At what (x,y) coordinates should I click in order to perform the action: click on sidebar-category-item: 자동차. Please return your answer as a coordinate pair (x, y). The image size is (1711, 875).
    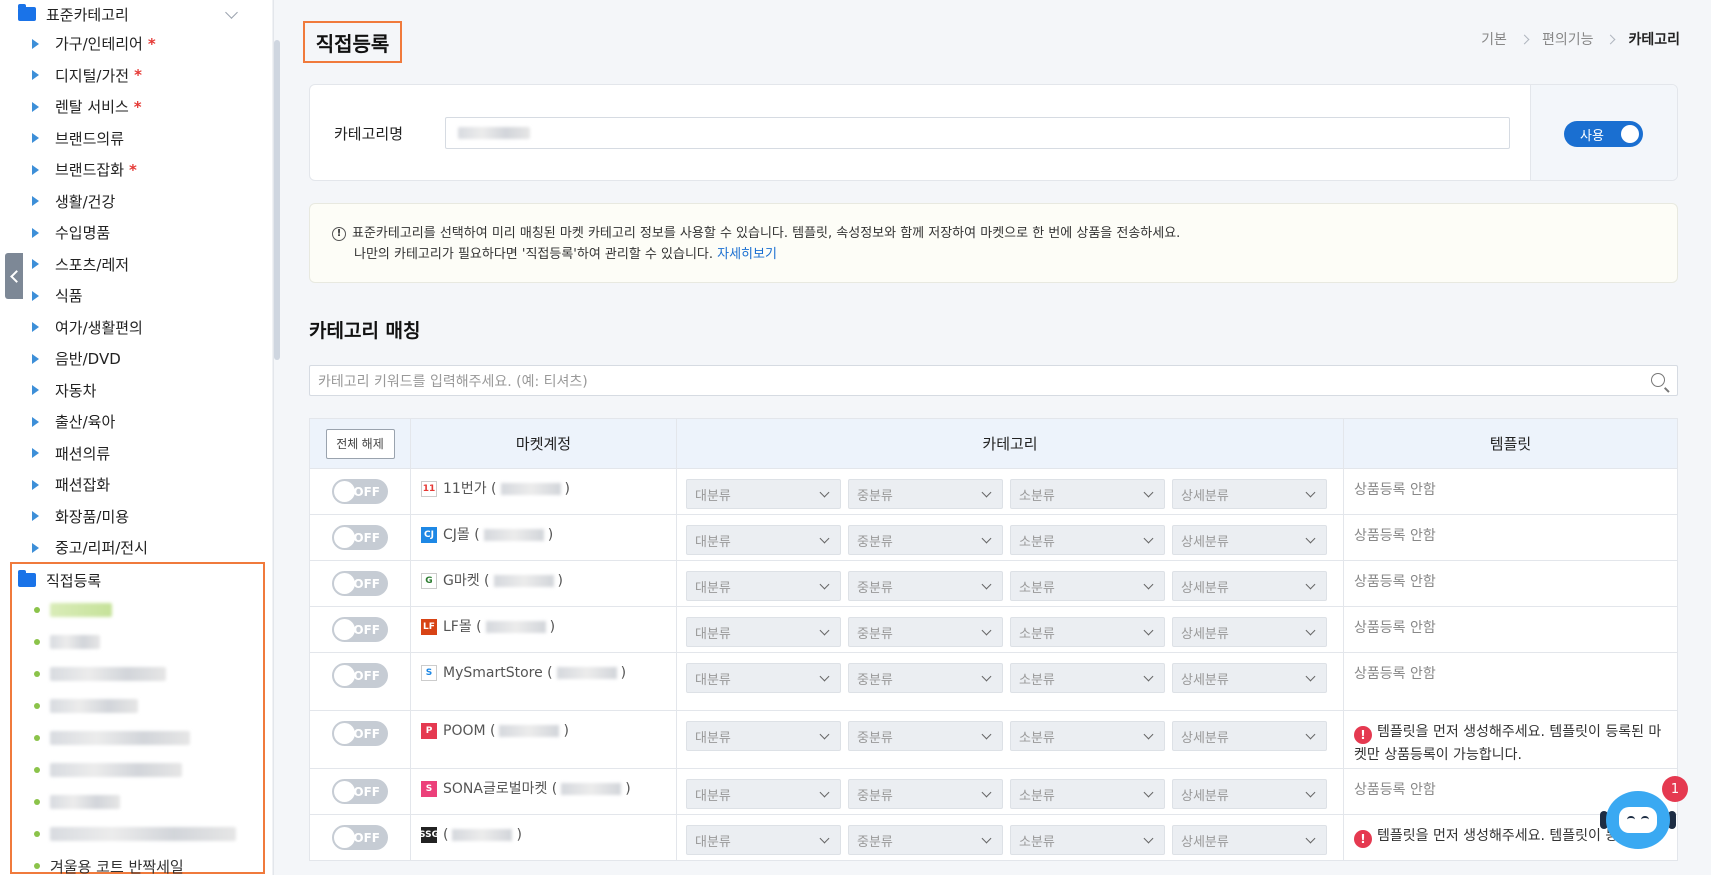
    Looking at the image, I should click on (131, 391).